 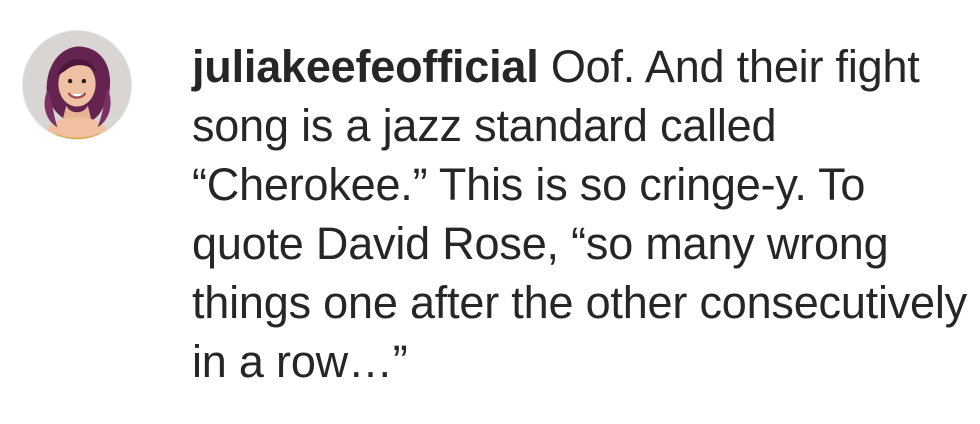 I want to click on avatar-photo-icon, so click(x=77, y=85).